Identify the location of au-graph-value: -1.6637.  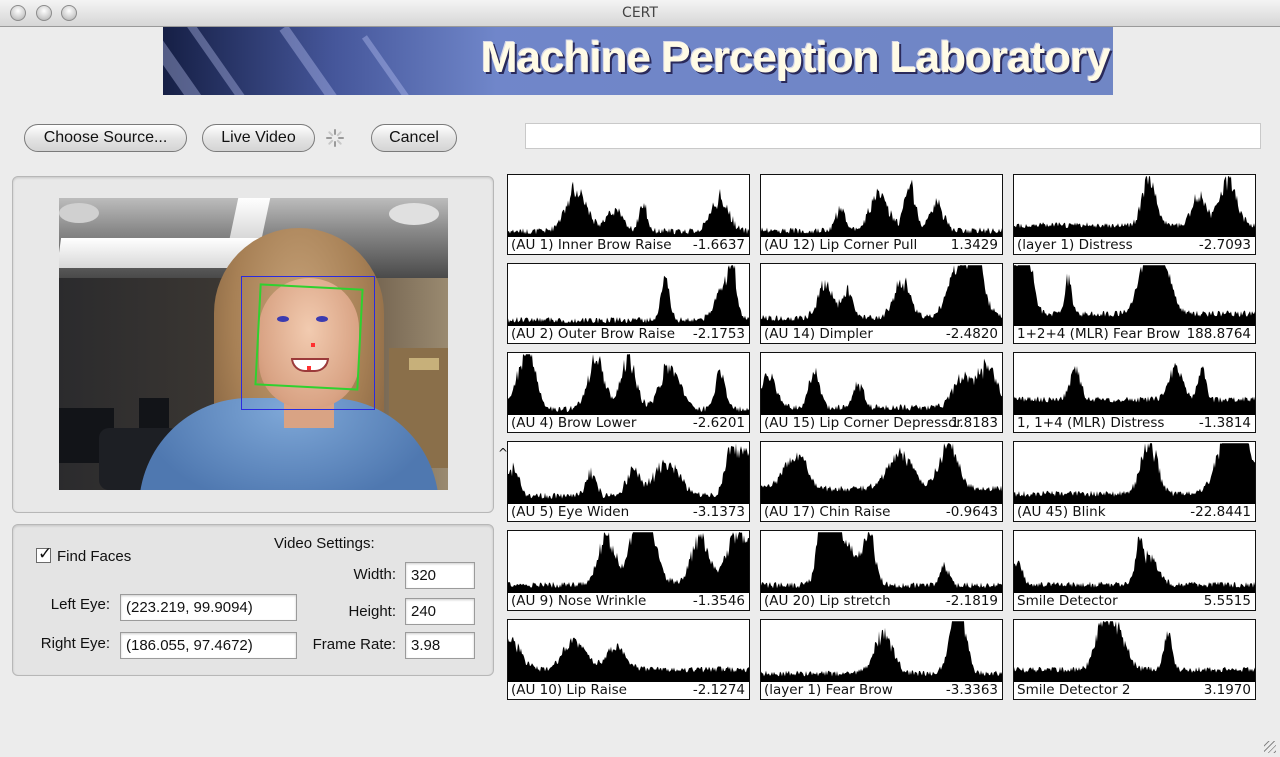
(718, 245).